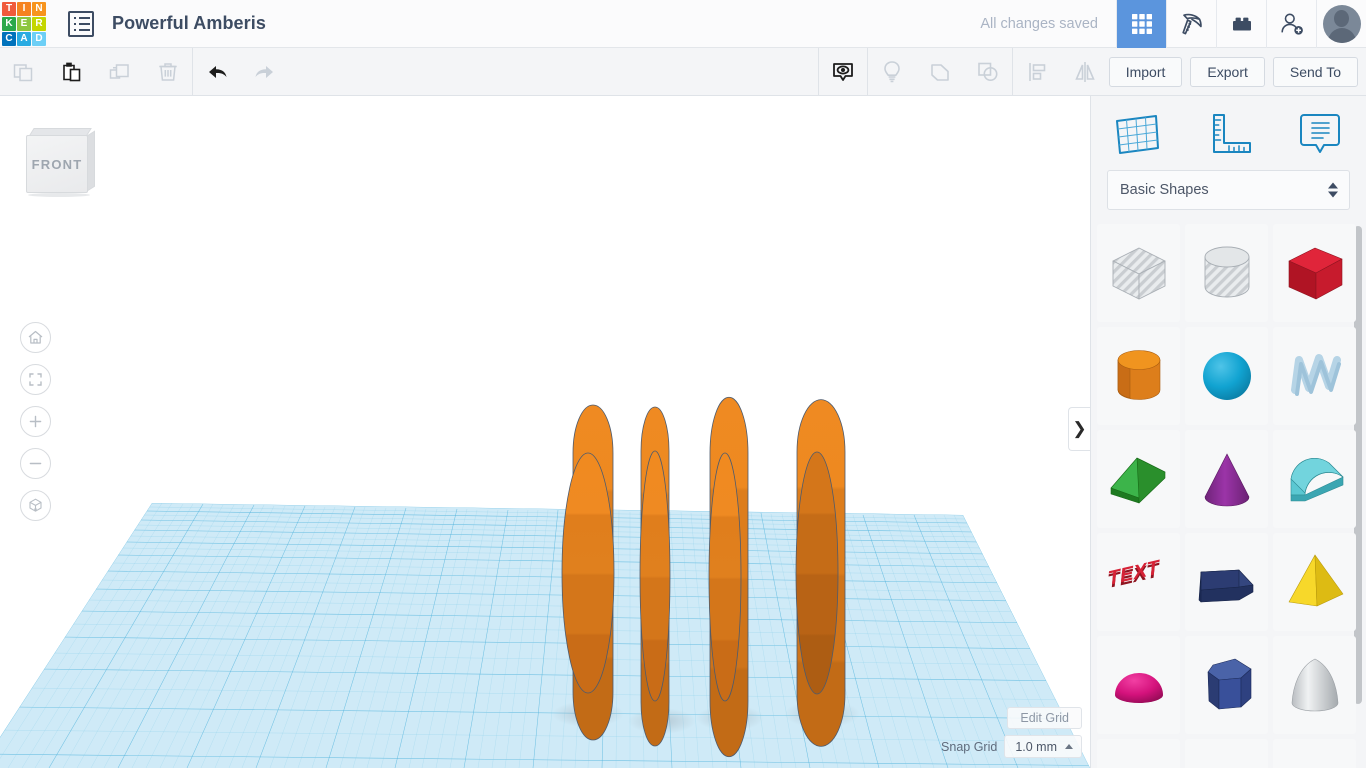 This screenshot has width=1366, height=768. What do you see at coordinates (1164, 190) in the screenshot?
I see `shape-category-value: Basic Shapes` at bounding box center [1164, 190].